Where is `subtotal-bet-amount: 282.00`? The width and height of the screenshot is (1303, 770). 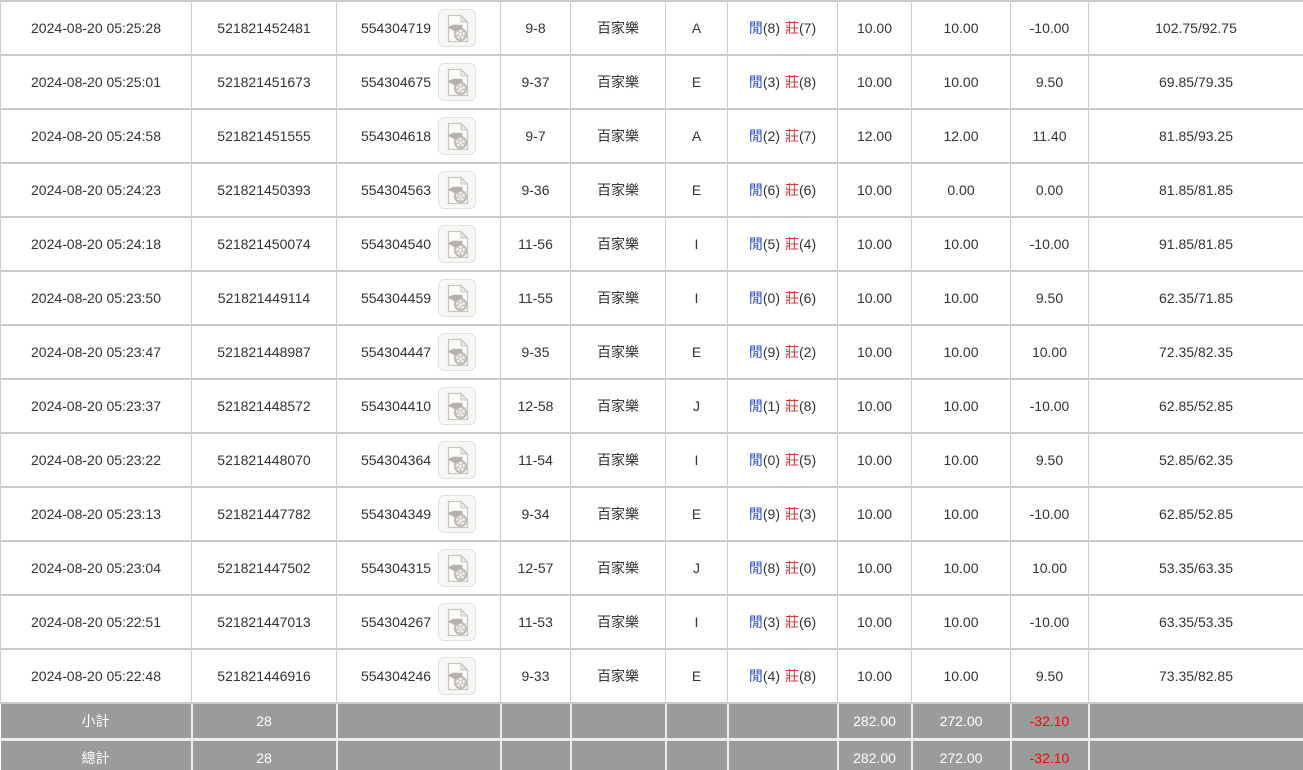
subtotal-bet-amount: 282.00 is located at coordinates (875, 722).